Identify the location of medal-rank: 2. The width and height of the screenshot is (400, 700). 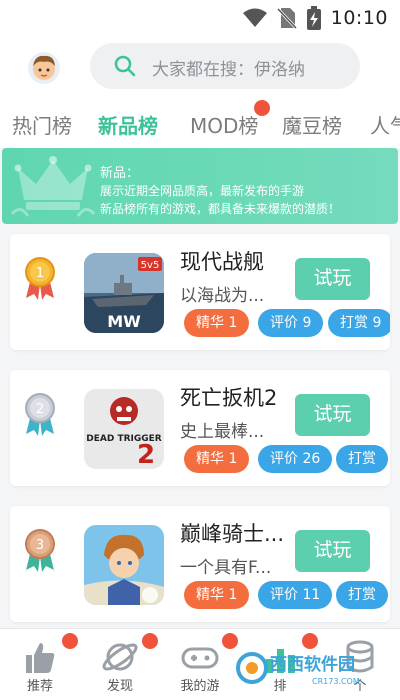
(40, 409).